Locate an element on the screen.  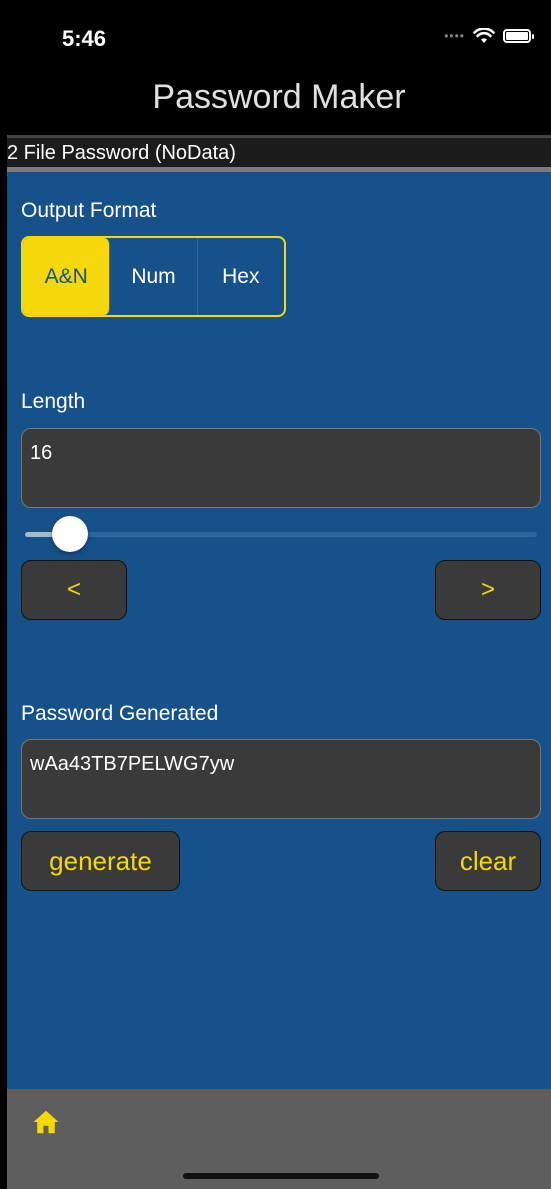
segment-hex: Hex is located at coordinates (241, 276).